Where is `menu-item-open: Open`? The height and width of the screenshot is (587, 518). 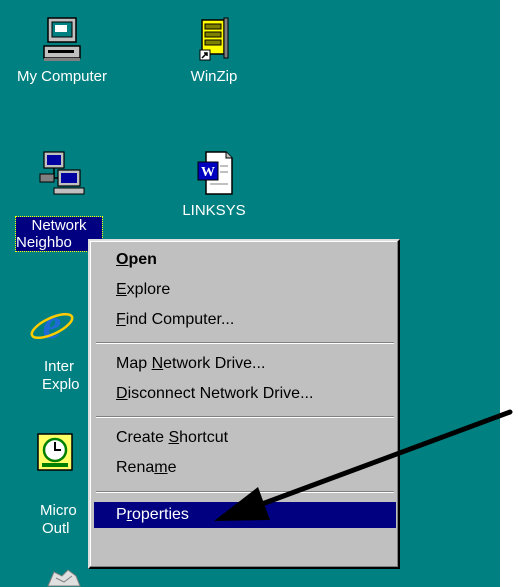 menu-item-open: Open is located at coordinates (245, 260).